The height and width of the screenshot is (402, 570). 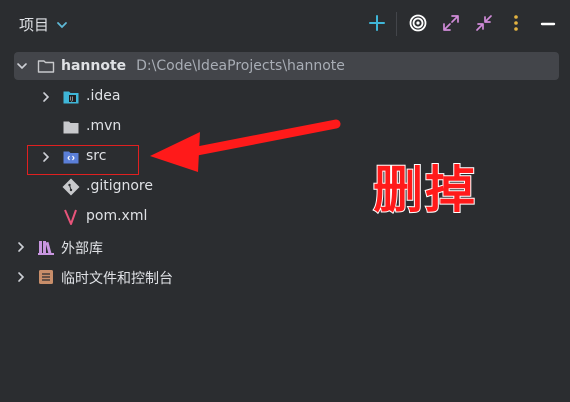 What do you see at coordinates (418, 23) in the screenshot?
I see `target-icon` at bounding box center [418, 23].